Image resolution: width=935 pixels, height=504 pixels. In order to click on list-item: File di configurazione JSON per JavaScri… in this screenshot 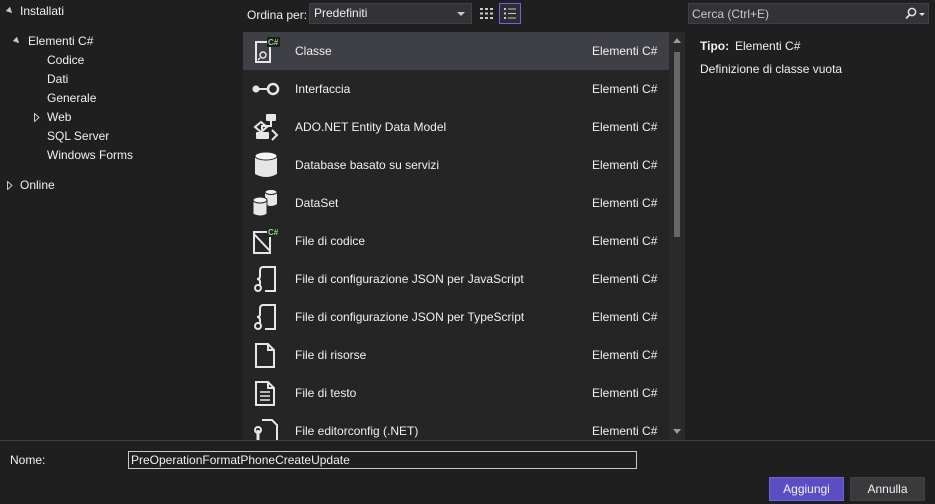, I will do `click(456, 279)`.